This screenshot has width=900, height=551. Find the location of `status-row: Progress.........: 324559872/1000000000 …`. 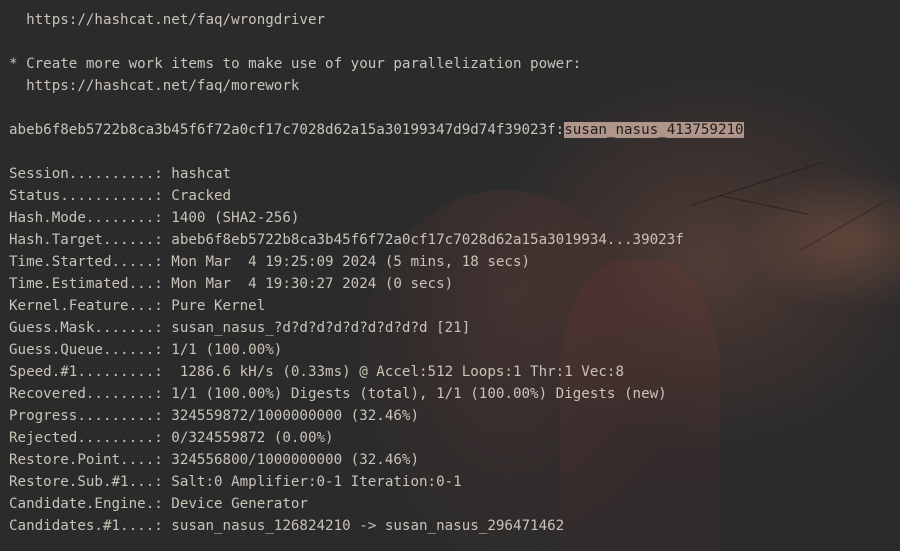

status-row: Progress.........: 324559872/1000000000 … is located at coordinates (214, 416).